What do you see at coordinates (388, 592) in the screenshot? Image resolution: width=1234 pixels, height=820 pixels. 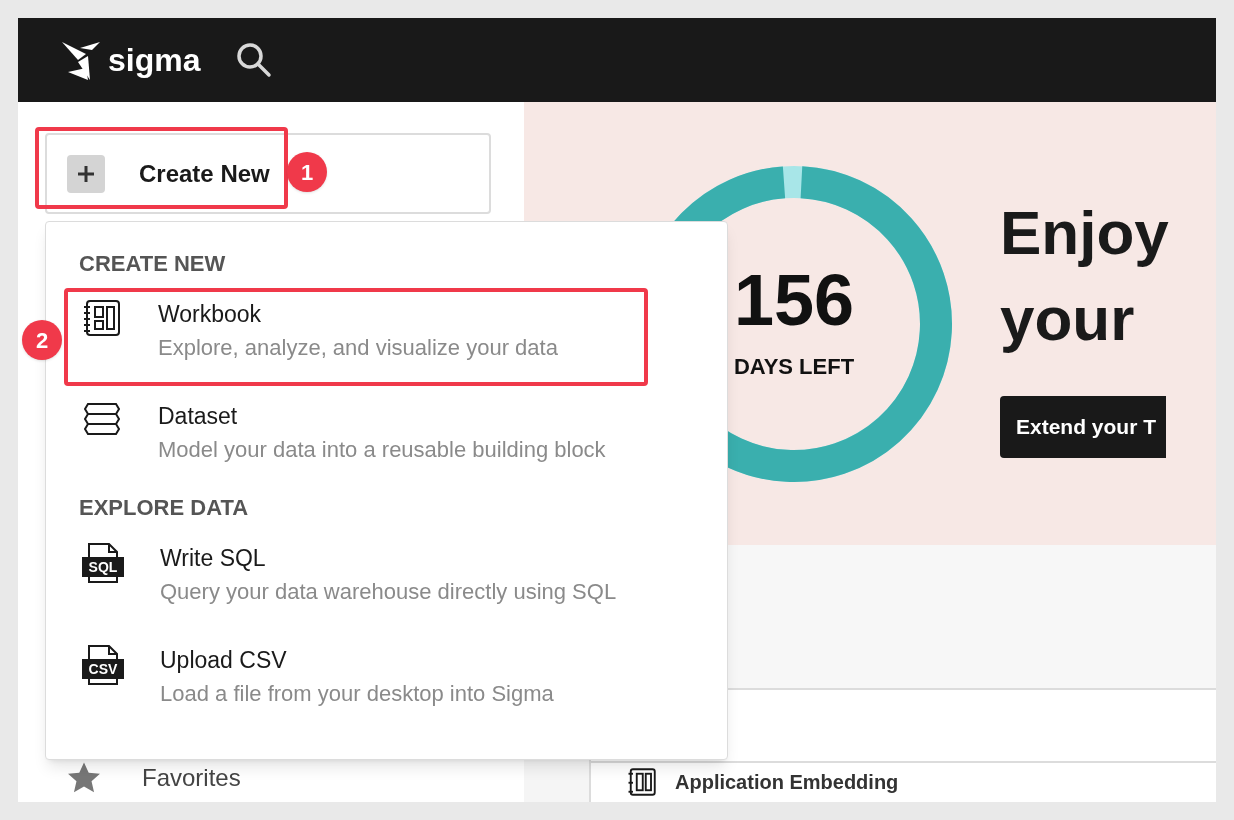 I see `menu-item-description: Query your data warehouse directly using SQL` at bounding box center [388, 592].